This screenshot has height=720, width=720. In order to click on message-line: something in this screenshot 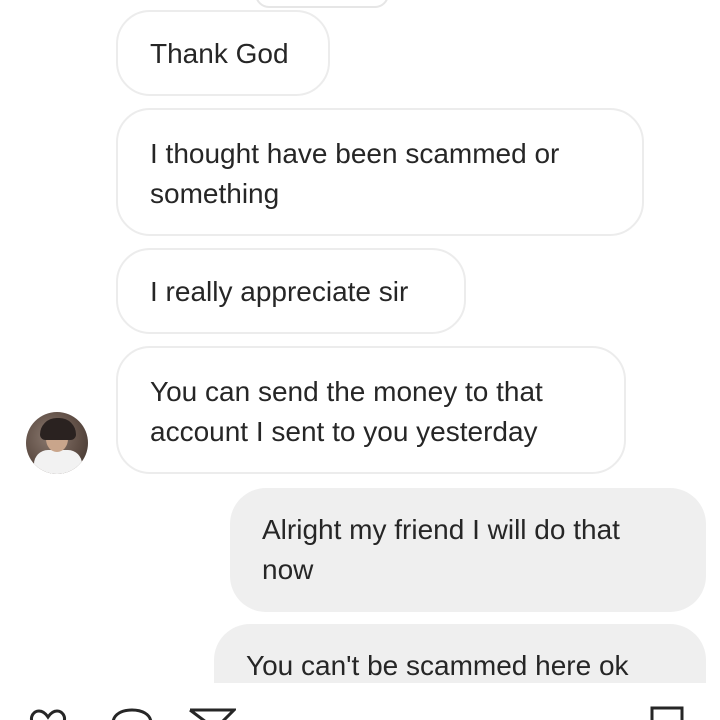, I will do `click(215, 193)`.